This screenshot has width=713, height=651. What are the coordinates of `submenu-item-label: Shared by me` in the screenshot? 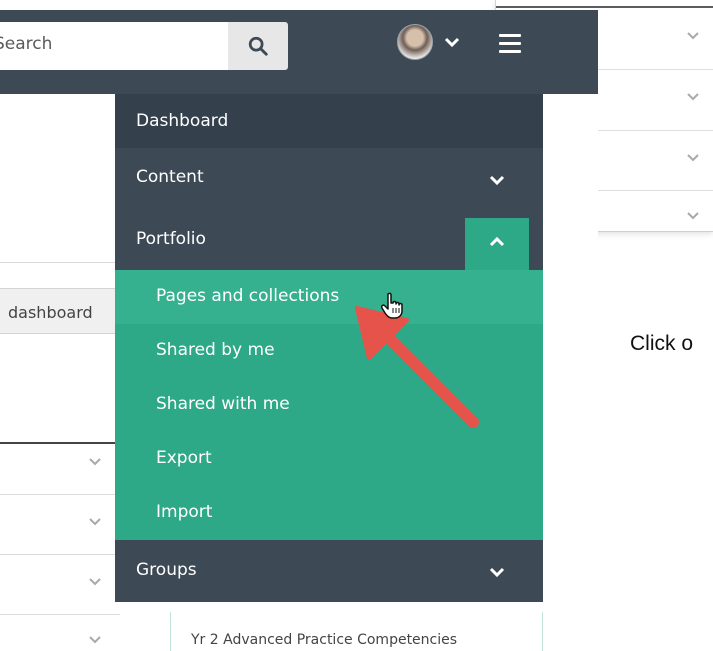 It's located at (215, 350).